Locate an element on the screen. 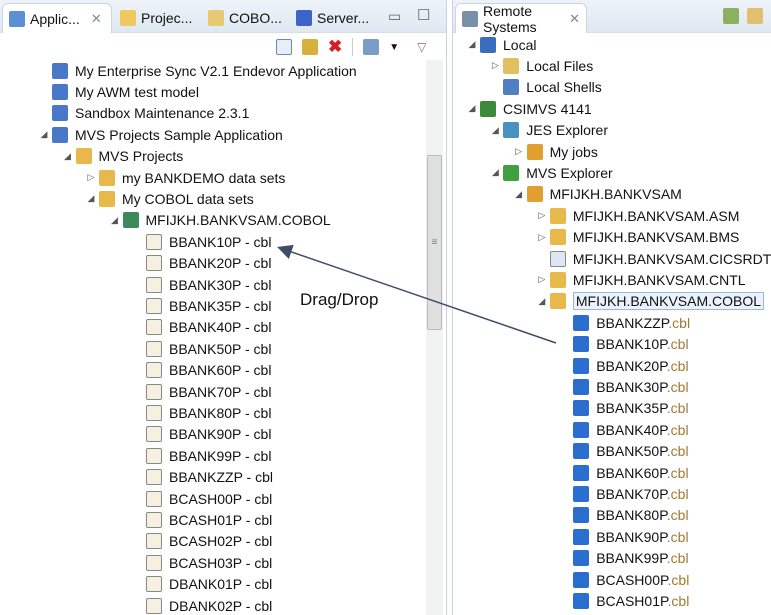 Image resolution: width=771 pixels, height=615 pixels. tab-remote-systems: Remote Systems ✕ is located at coordinates (521, 19).